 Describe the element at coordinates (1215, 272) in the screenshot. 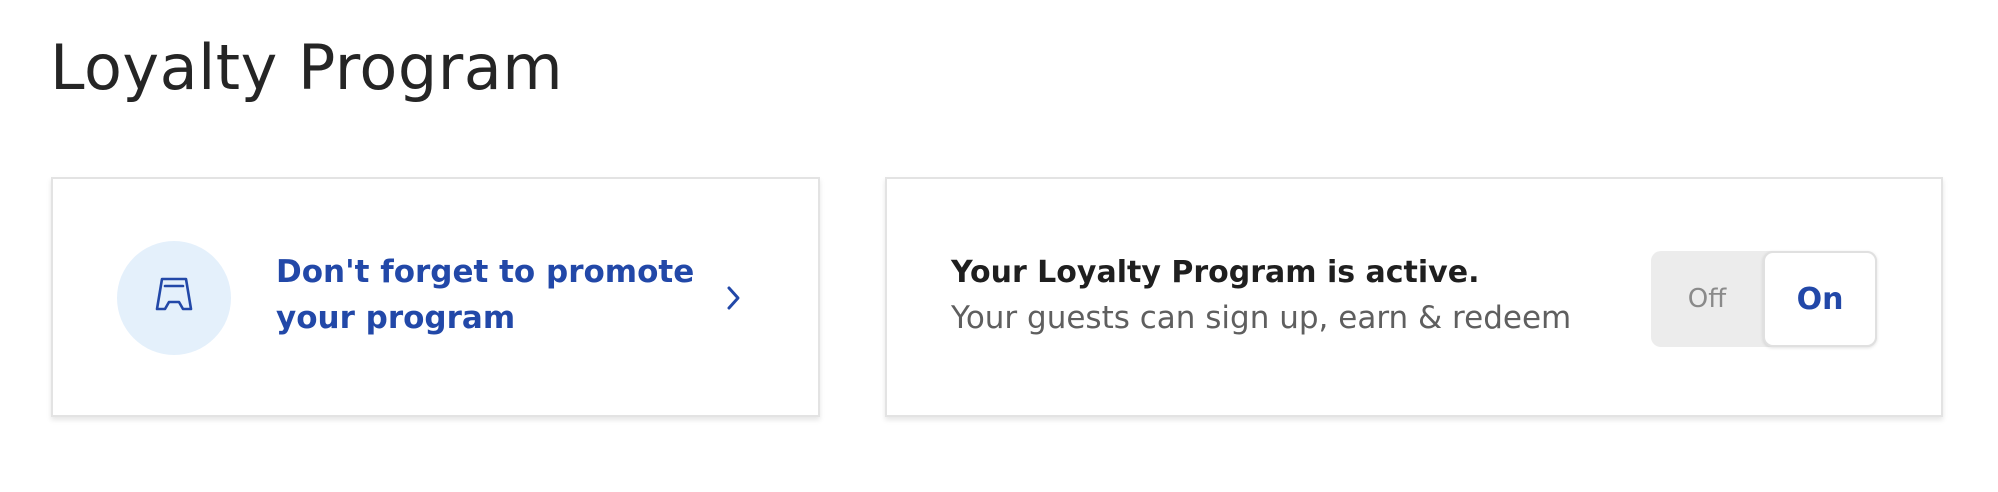

I see `status-title: Your Loyalty Program is active.` at that location.